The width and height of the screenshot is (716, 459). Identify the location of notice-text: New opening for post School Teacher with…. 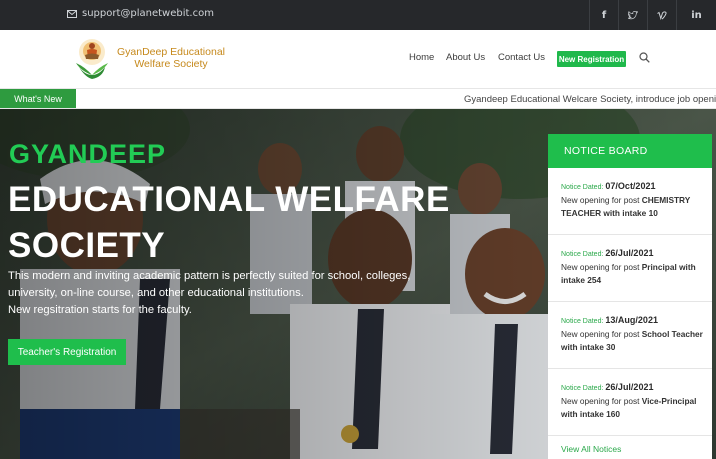
(632, 340).